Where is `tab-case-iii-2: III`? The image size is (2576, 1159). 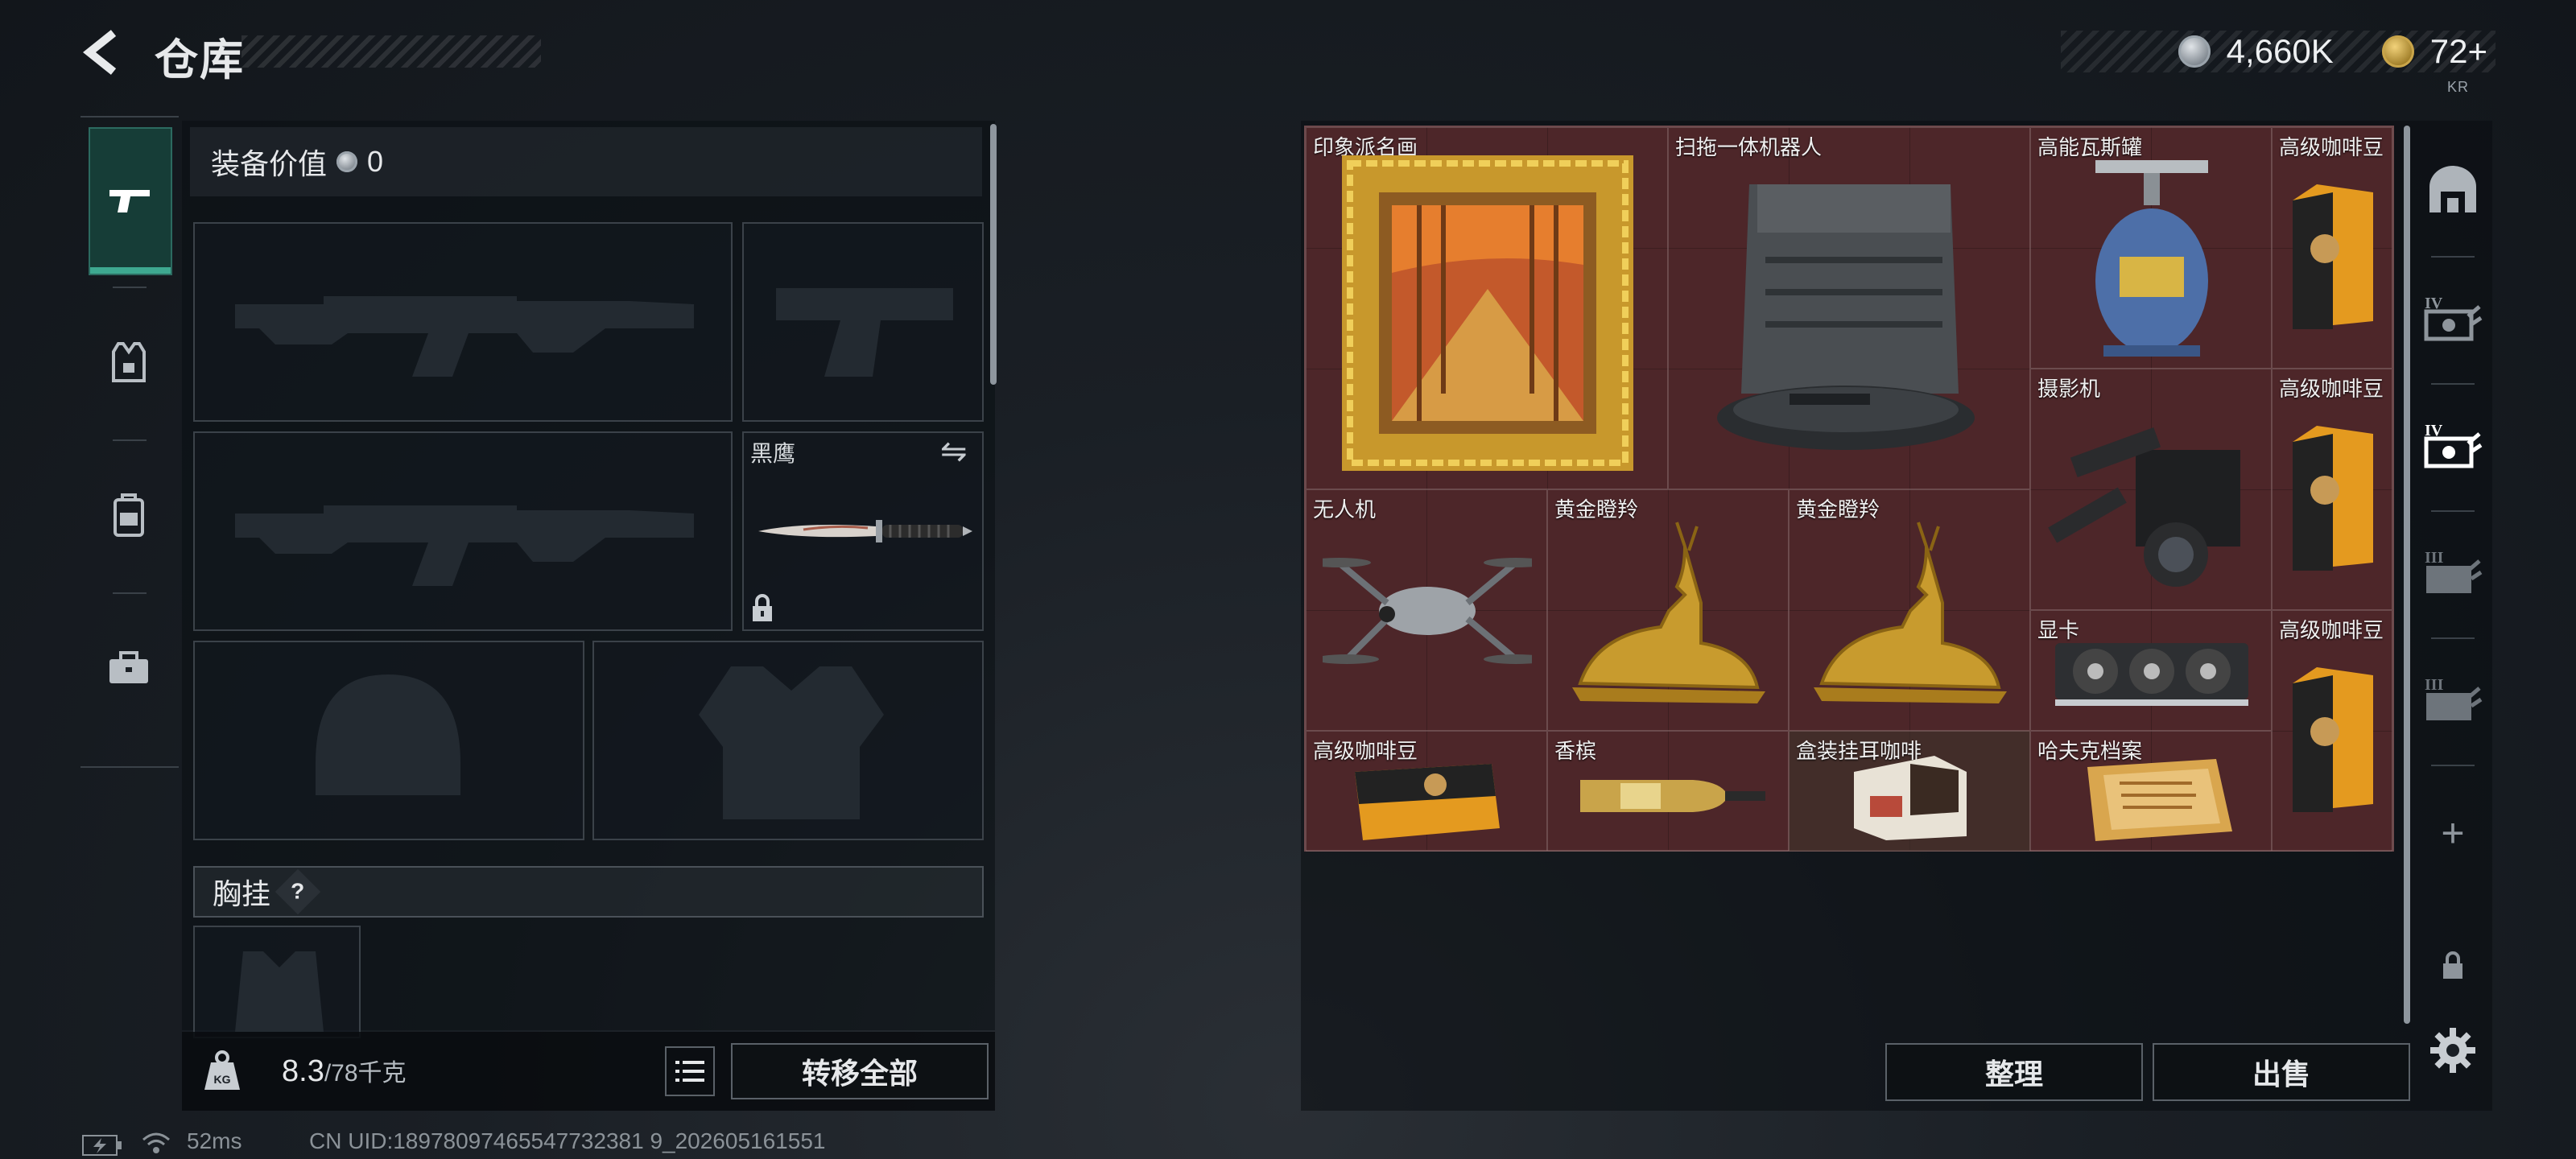
tab-case-iii-2: III is located at coordinates (2453, 699).